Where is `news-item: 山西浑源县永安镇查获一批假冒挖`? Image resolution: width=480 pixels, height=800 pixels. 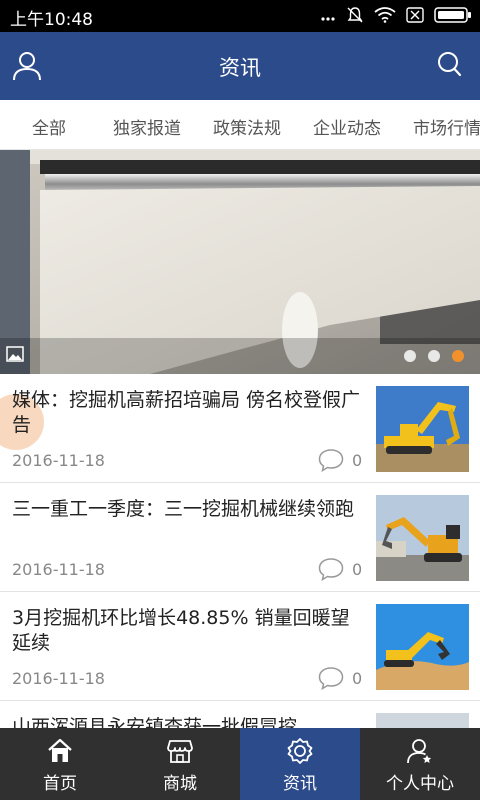 news-item: 山西浑源县永安镇查获一批假冒挖 is located at coordinates (240, 714).